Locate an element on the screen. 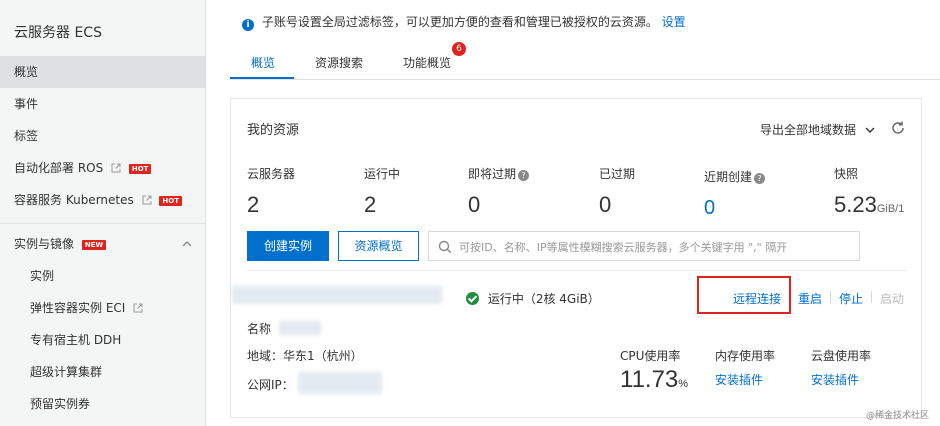 This screenshot has height=426, width=940. sidebar-item-ros: 自动化部署 ROS HOT is located at coordinates (103, 168).